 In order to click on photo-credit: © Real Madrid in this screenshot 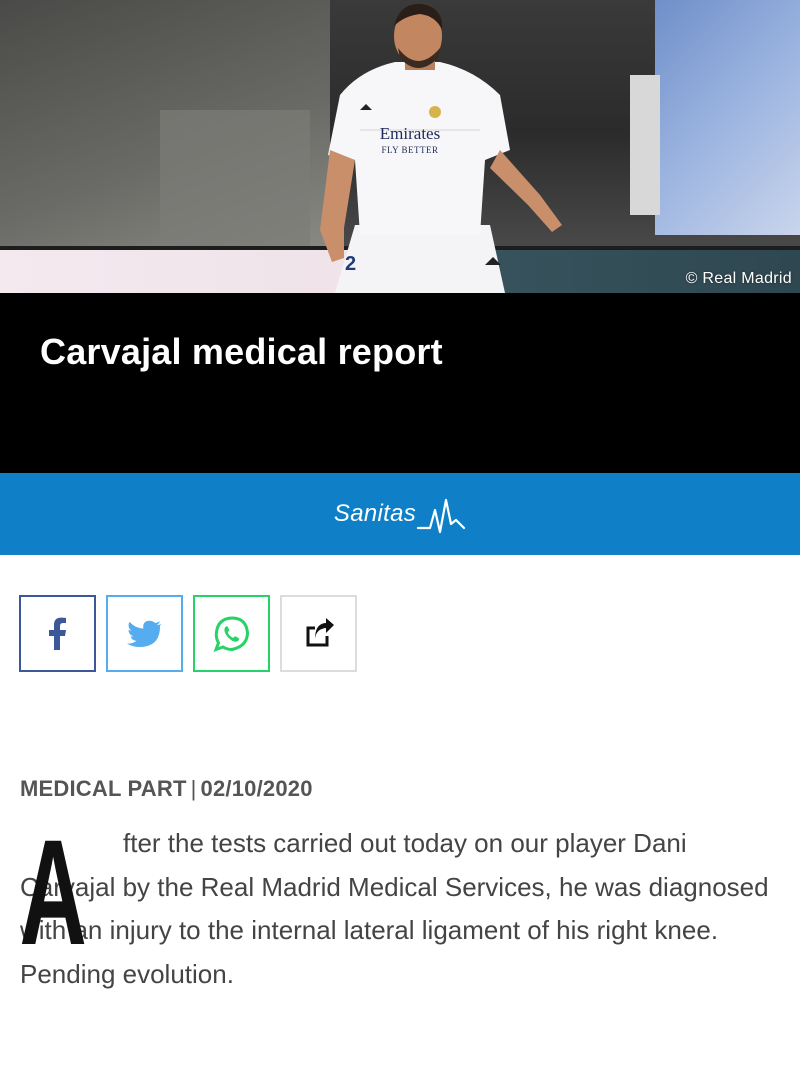, I will do `click(738, 278)`.